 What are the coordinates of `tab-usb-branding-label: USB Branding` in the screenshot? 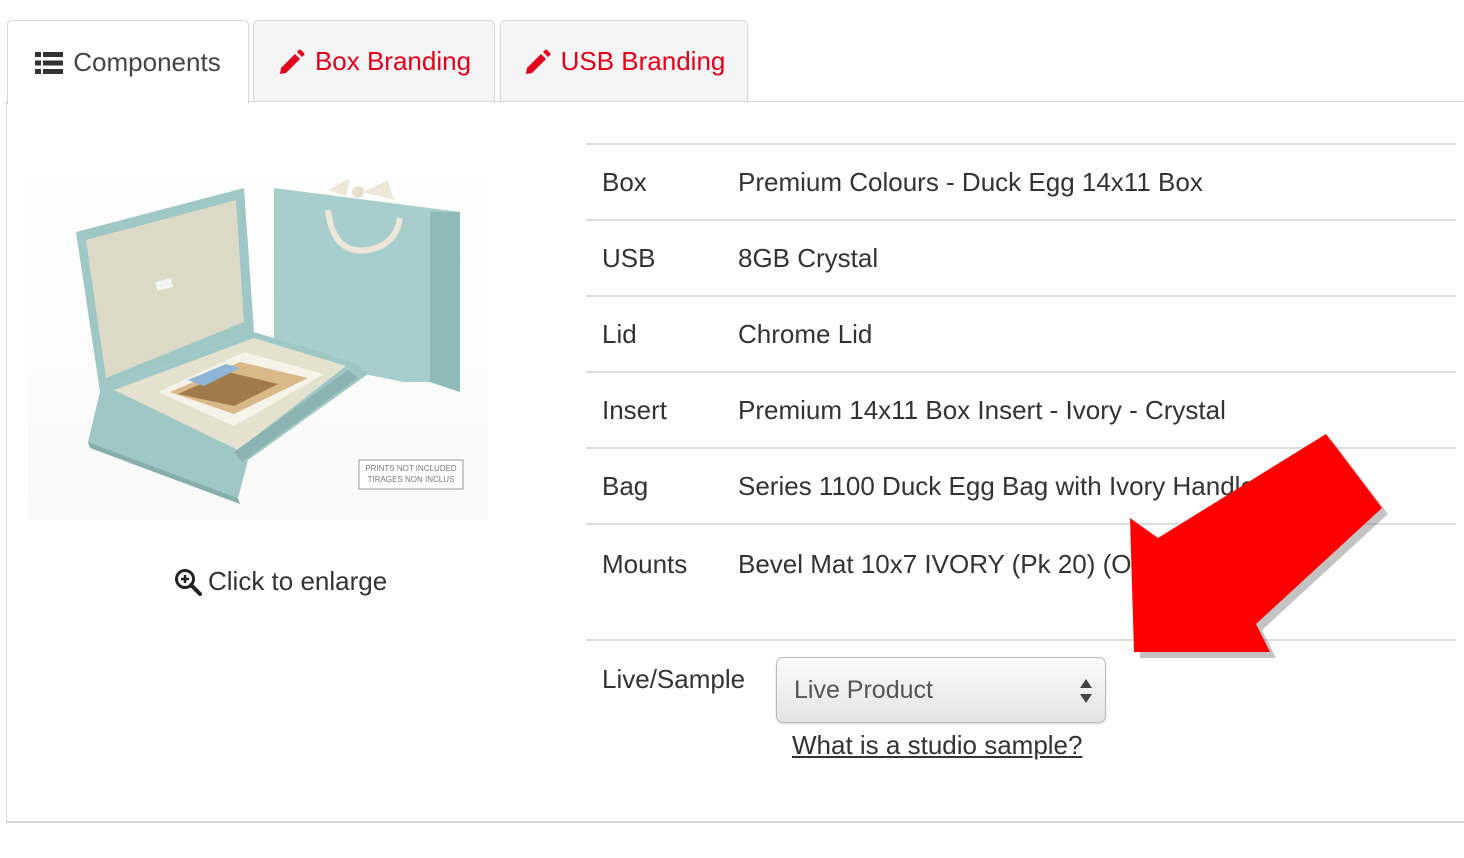 It's located at (643, 61).